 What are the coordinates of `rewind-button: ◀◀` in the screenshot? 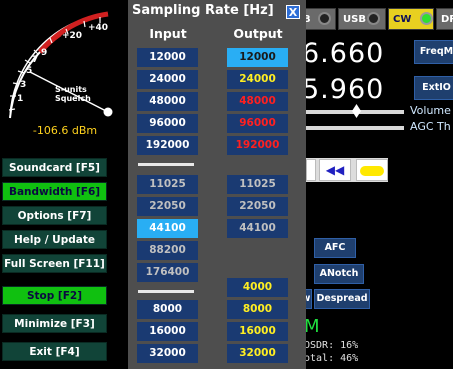 It's located at (335, 170).